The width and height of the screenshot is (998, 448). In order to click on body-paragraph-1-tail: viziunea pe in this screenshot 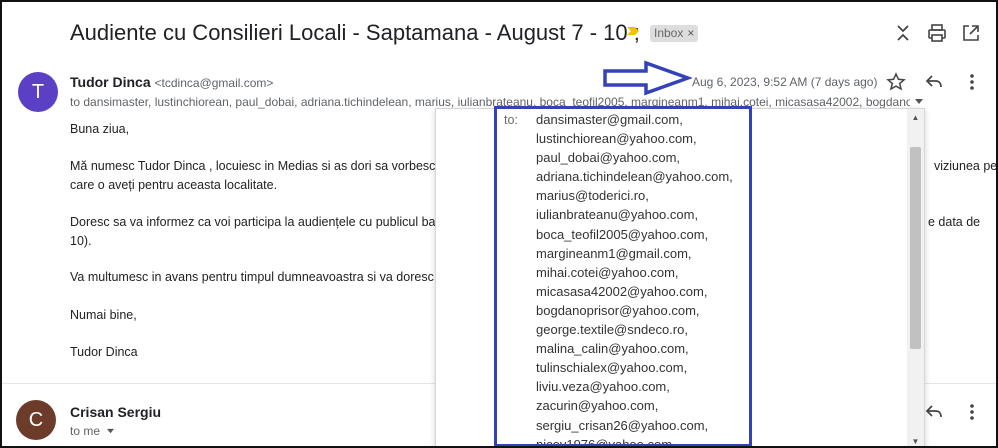, I will do `click(966, 166)`.